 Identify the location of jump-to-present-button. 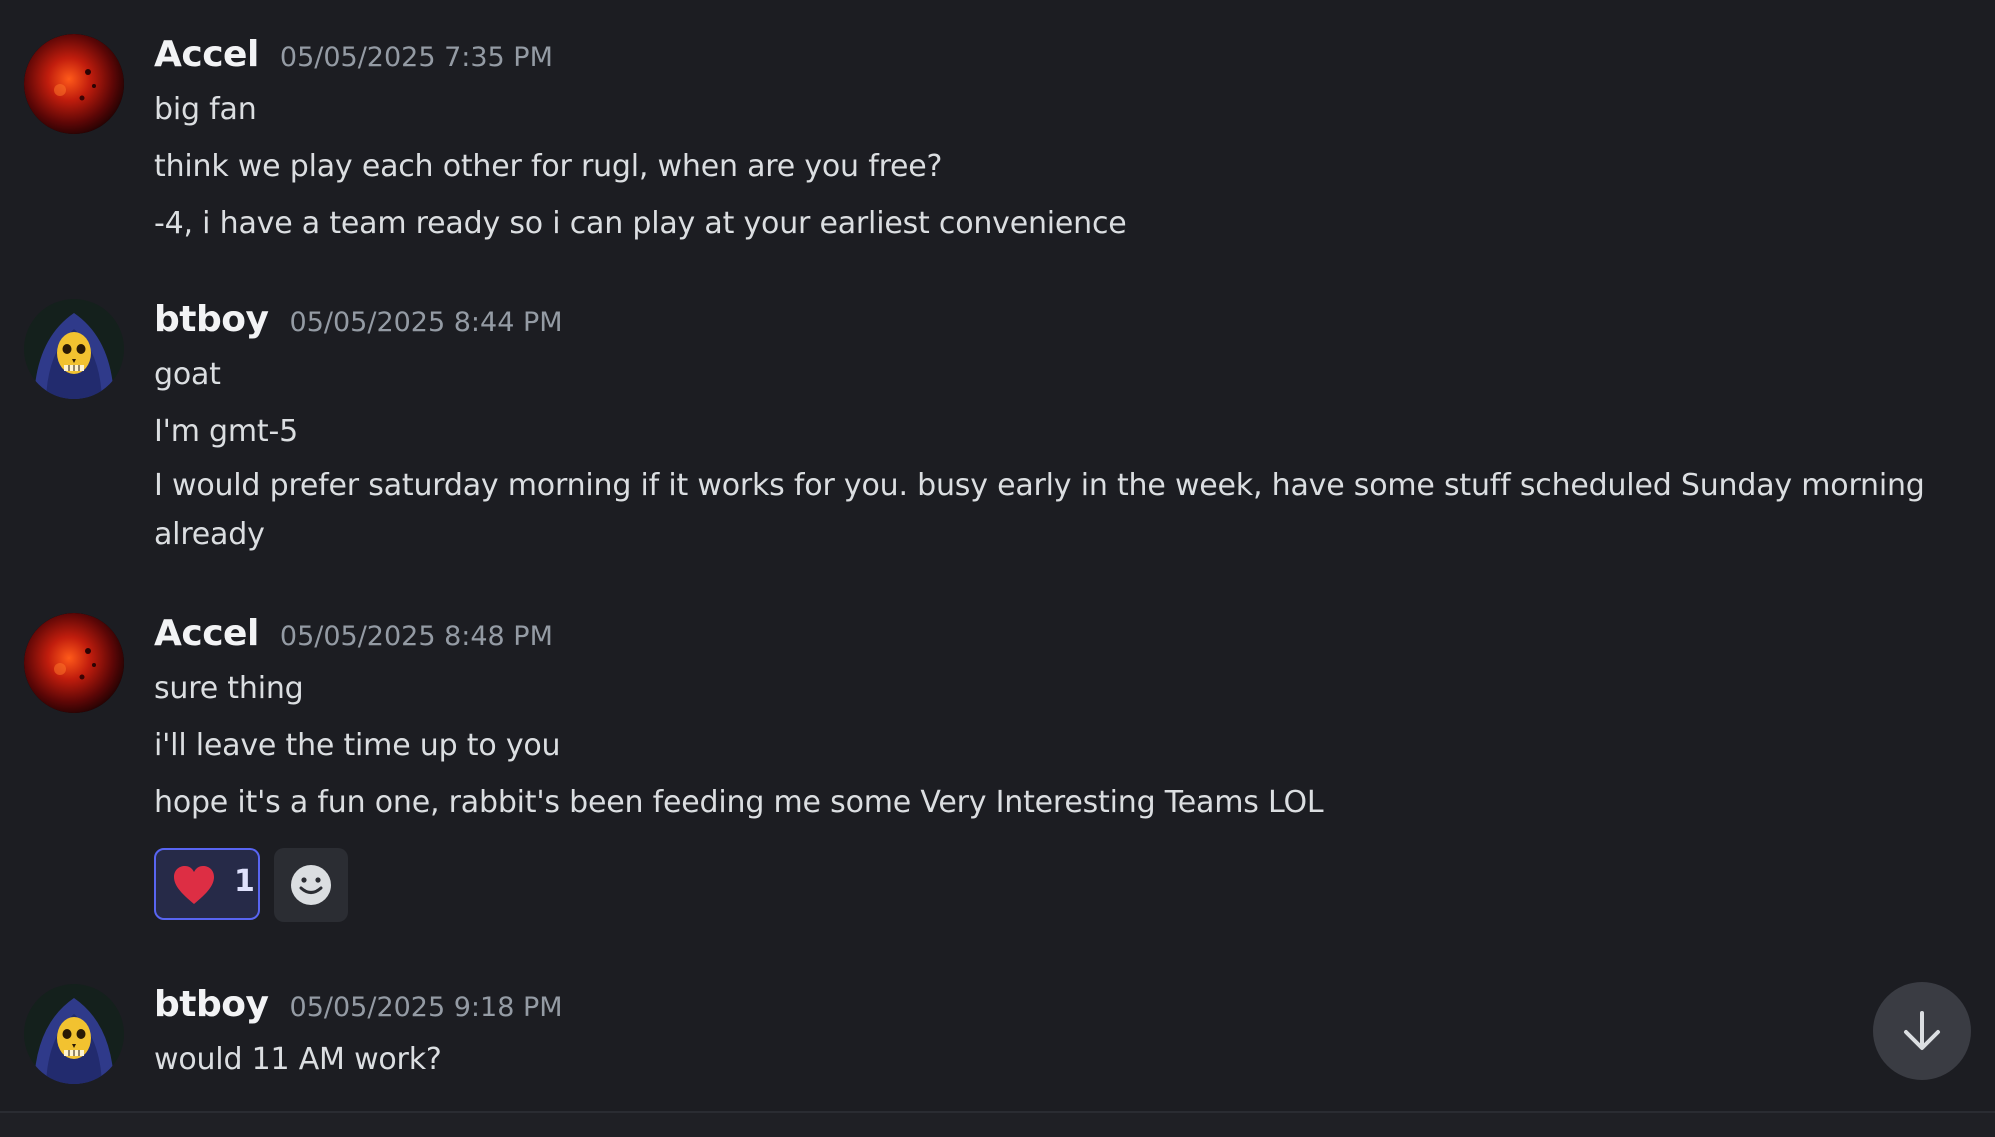
(1922, 1031).